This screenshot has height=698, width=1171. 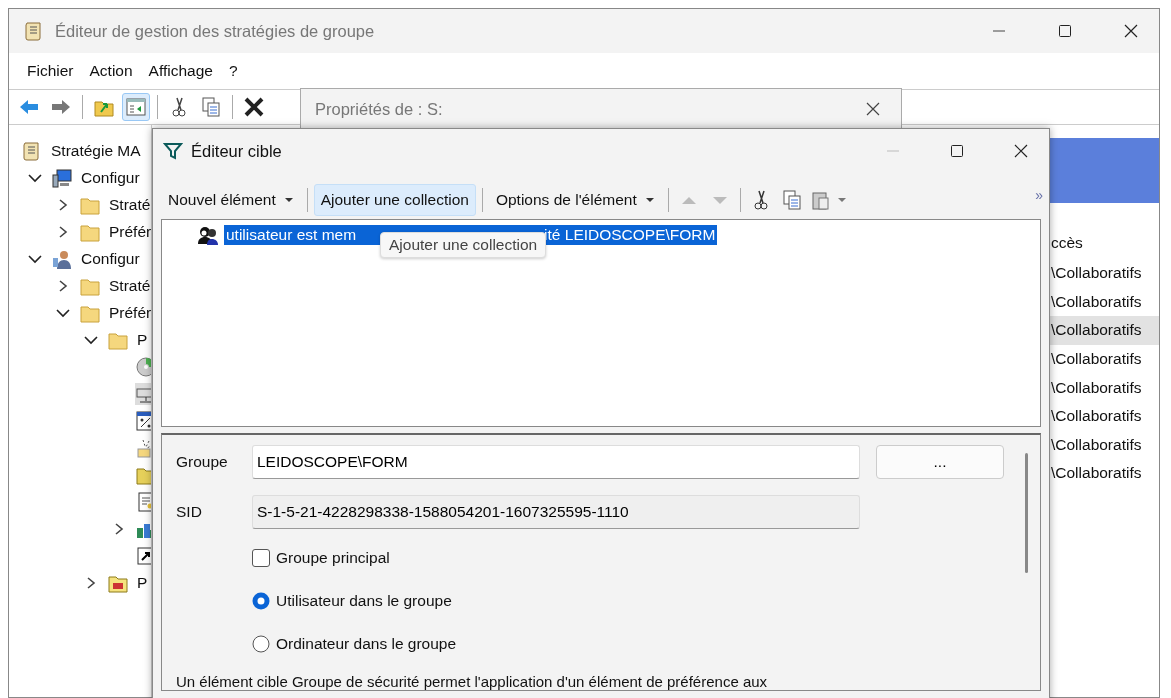 I want to click on users-icon, so click(x=208, y=235).